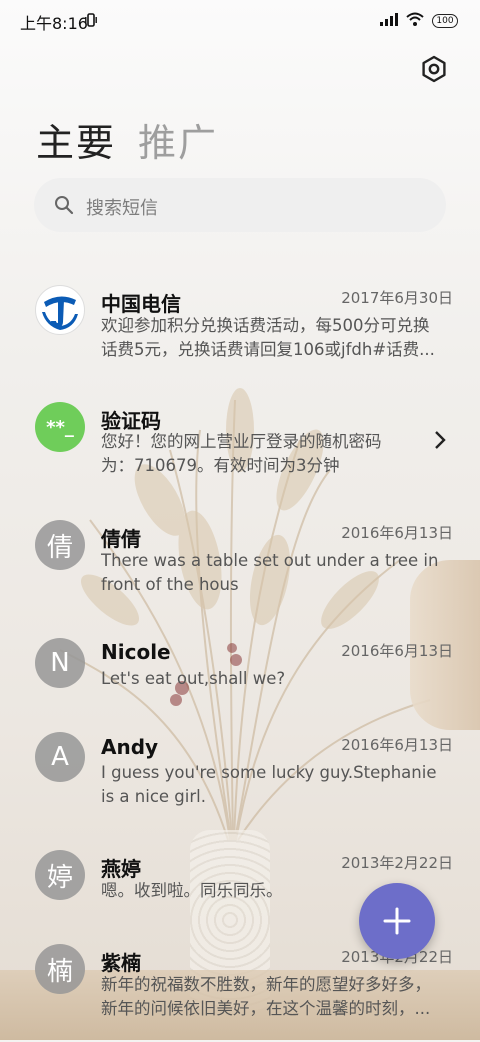 Image resolution: width=480 pixels, height=1042 pixels. I want to click on settings-button, so click(434, 69).